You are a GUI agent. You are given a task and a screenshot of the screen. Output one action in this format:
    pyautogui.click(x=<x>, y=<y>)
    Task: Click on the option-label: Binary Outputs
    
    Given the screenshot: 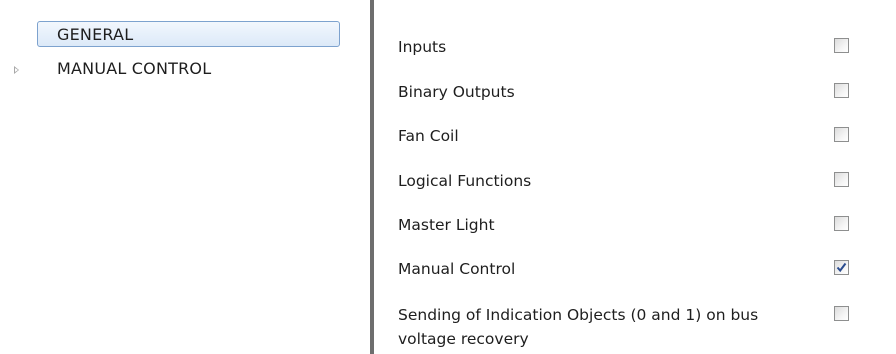 What is the action you would take?
    pyautogui.click(x=456, y=92)
    